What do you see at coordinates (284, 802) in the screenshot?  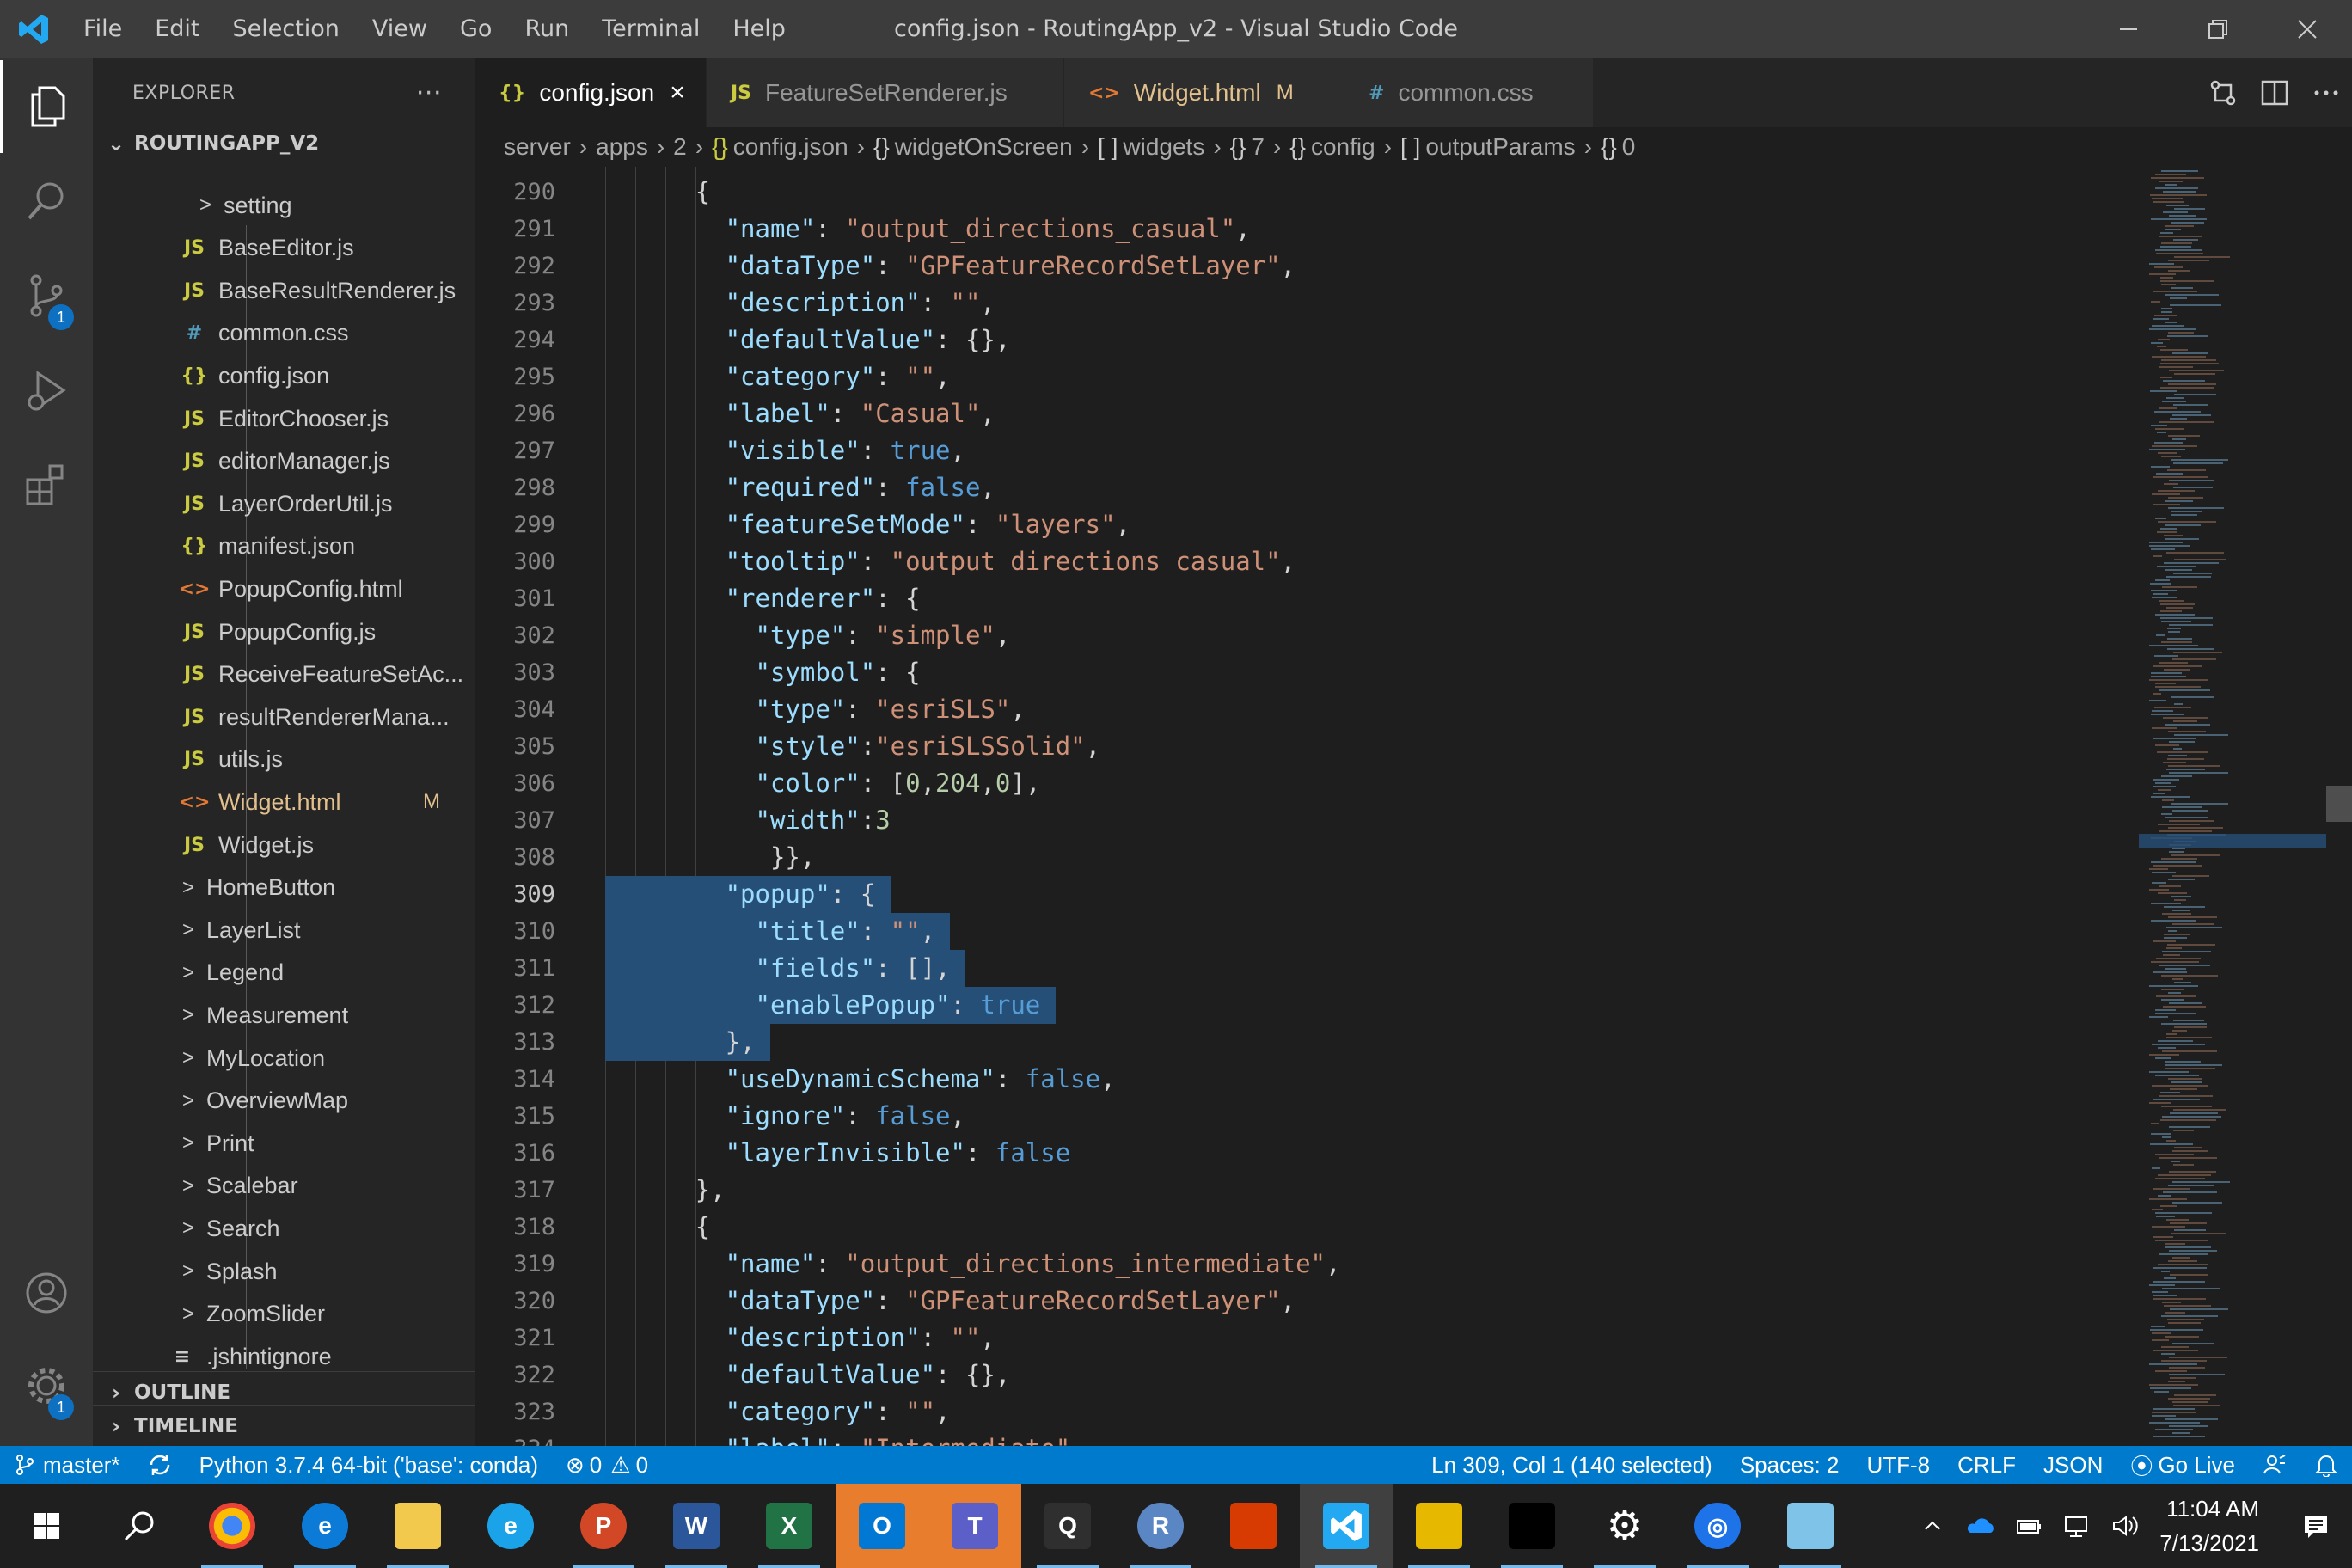 I see `tree-item: <> Widget.html M` at bounding box center [284, 802].